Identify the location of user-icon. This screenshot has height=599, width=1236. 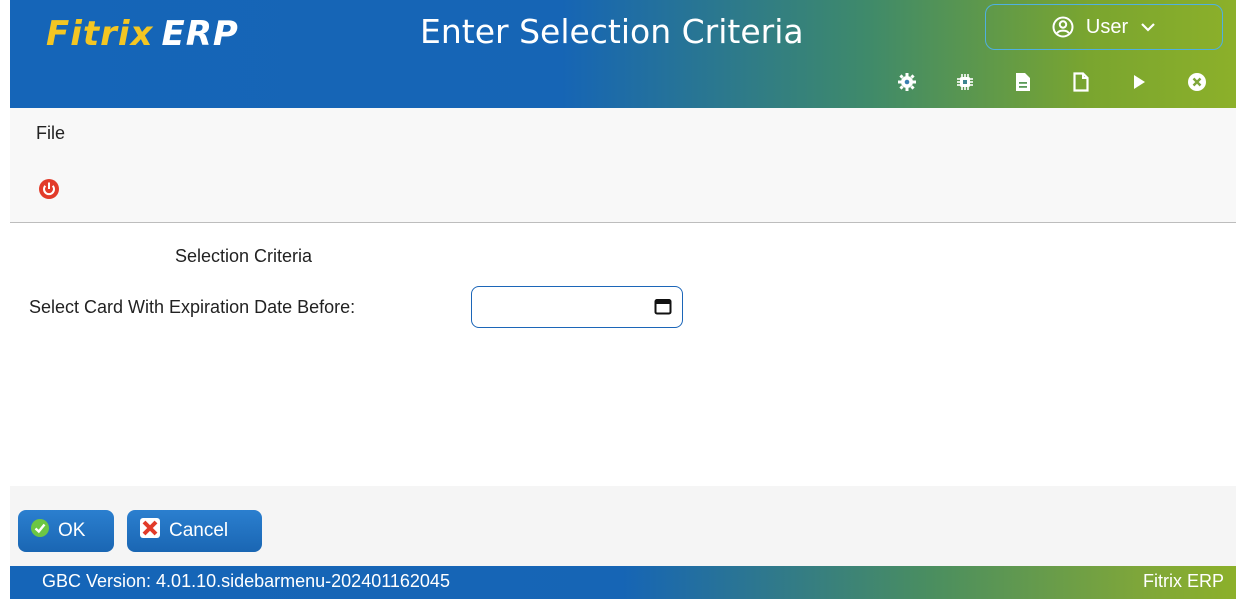
(1063, 27).